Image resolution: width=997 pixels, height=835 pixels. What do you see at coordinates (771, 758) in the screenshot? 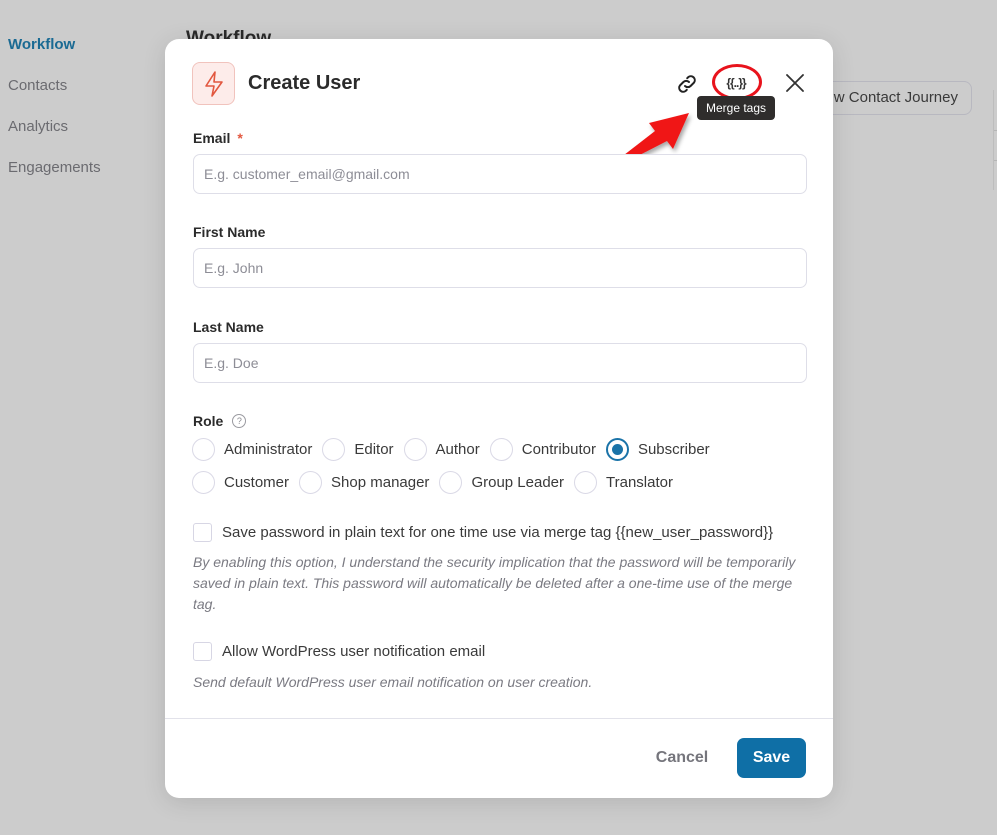
I see `save-button: Save` at bounding box center [771, 758].